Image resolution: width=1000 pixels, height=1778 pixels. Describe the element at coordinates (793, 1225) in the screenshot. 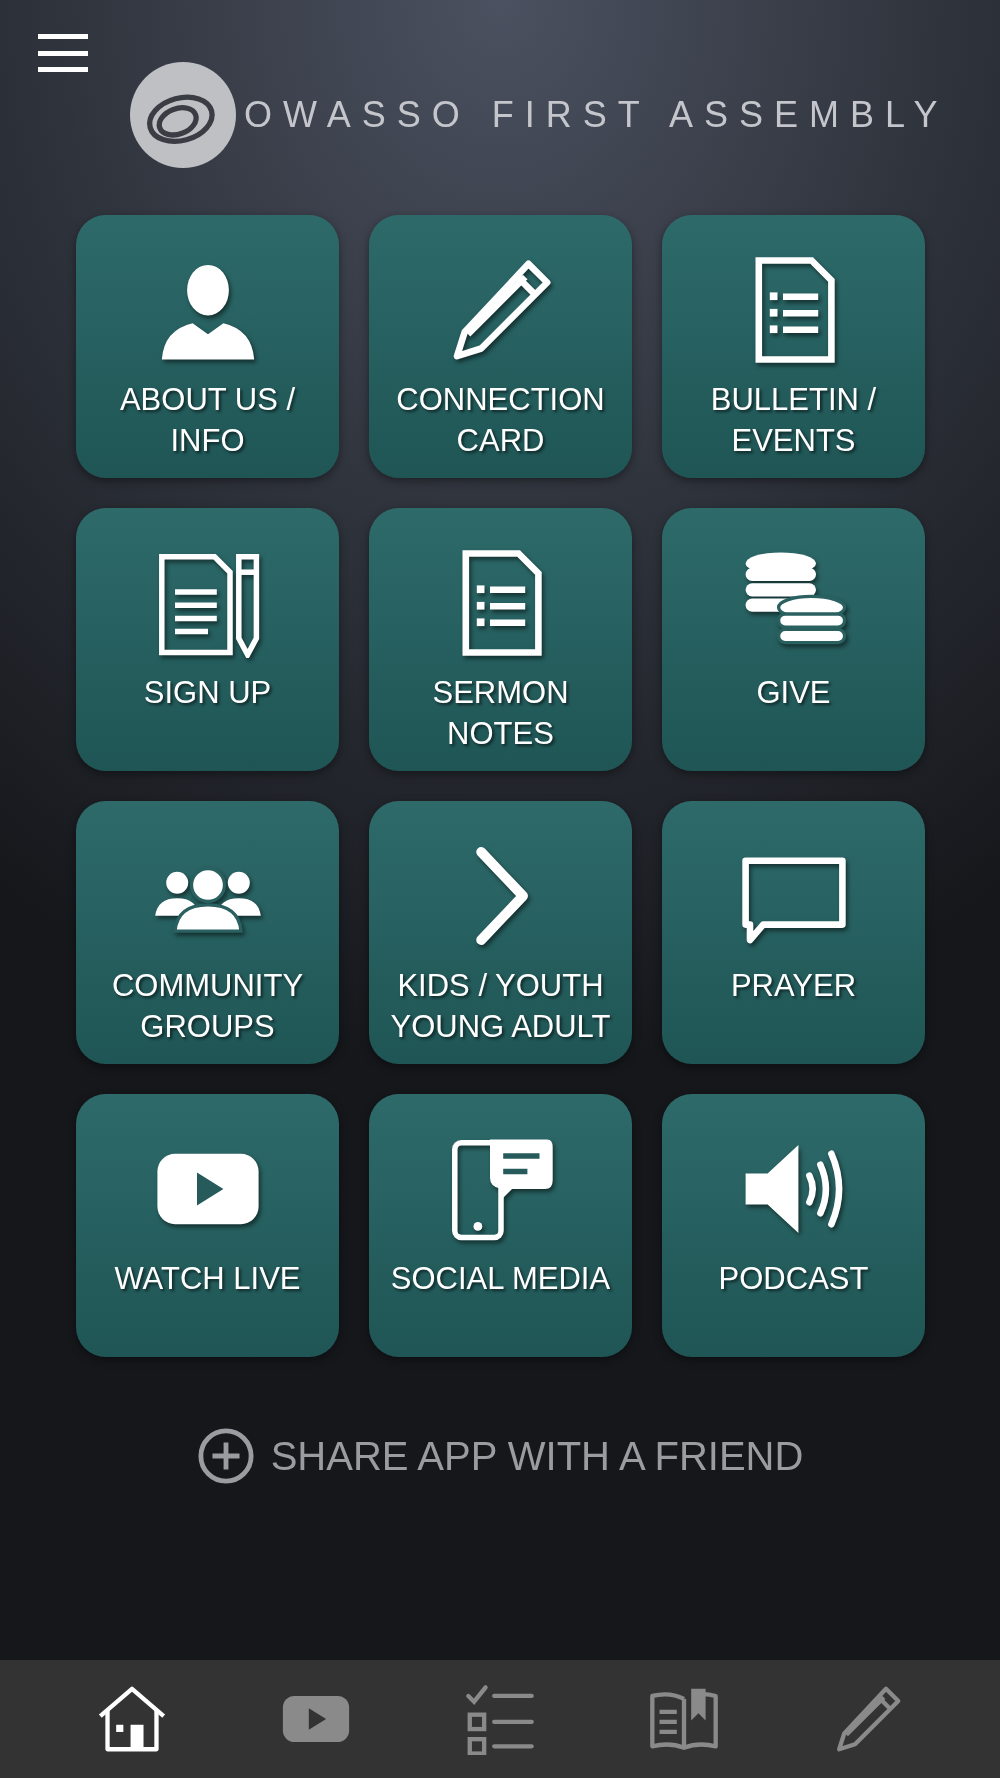

I see `menu-tile: PODCAST` at that location.